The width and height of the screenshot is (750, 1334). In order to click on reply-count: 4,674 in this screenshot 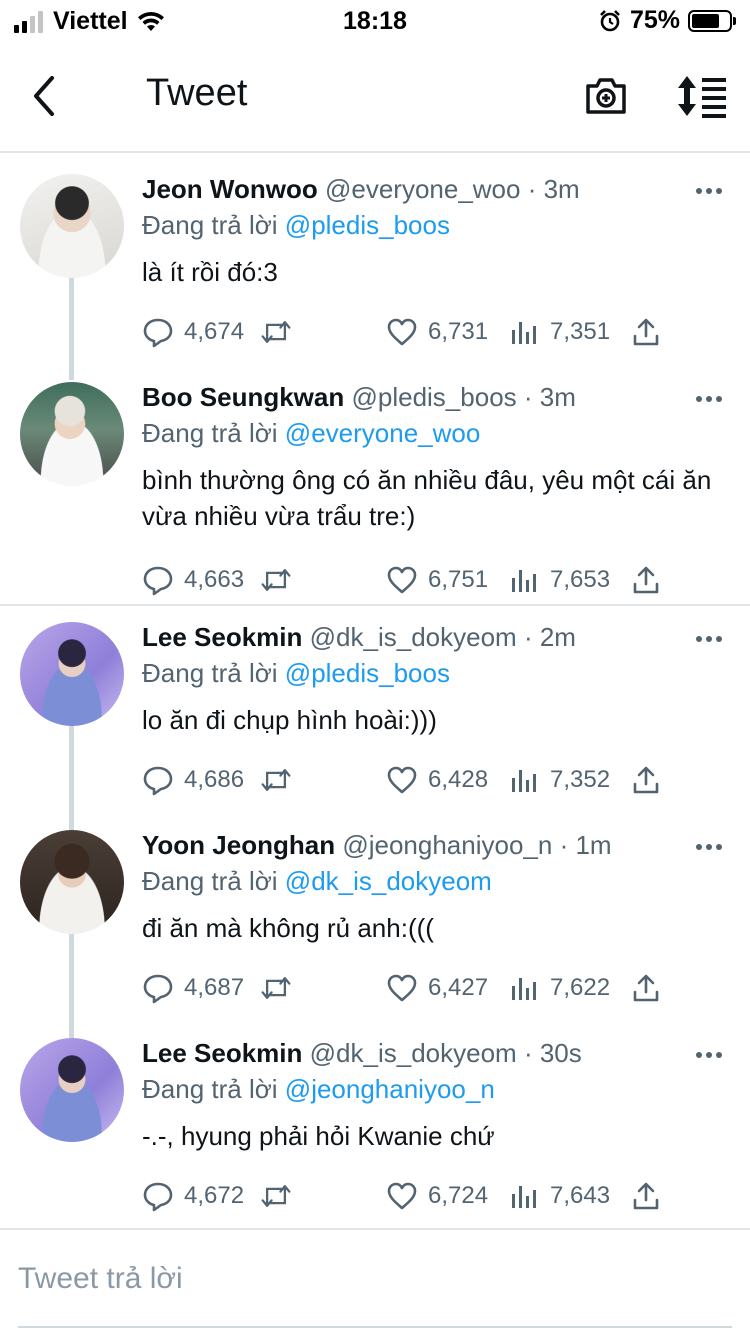, I will do `click(214, 331)`.